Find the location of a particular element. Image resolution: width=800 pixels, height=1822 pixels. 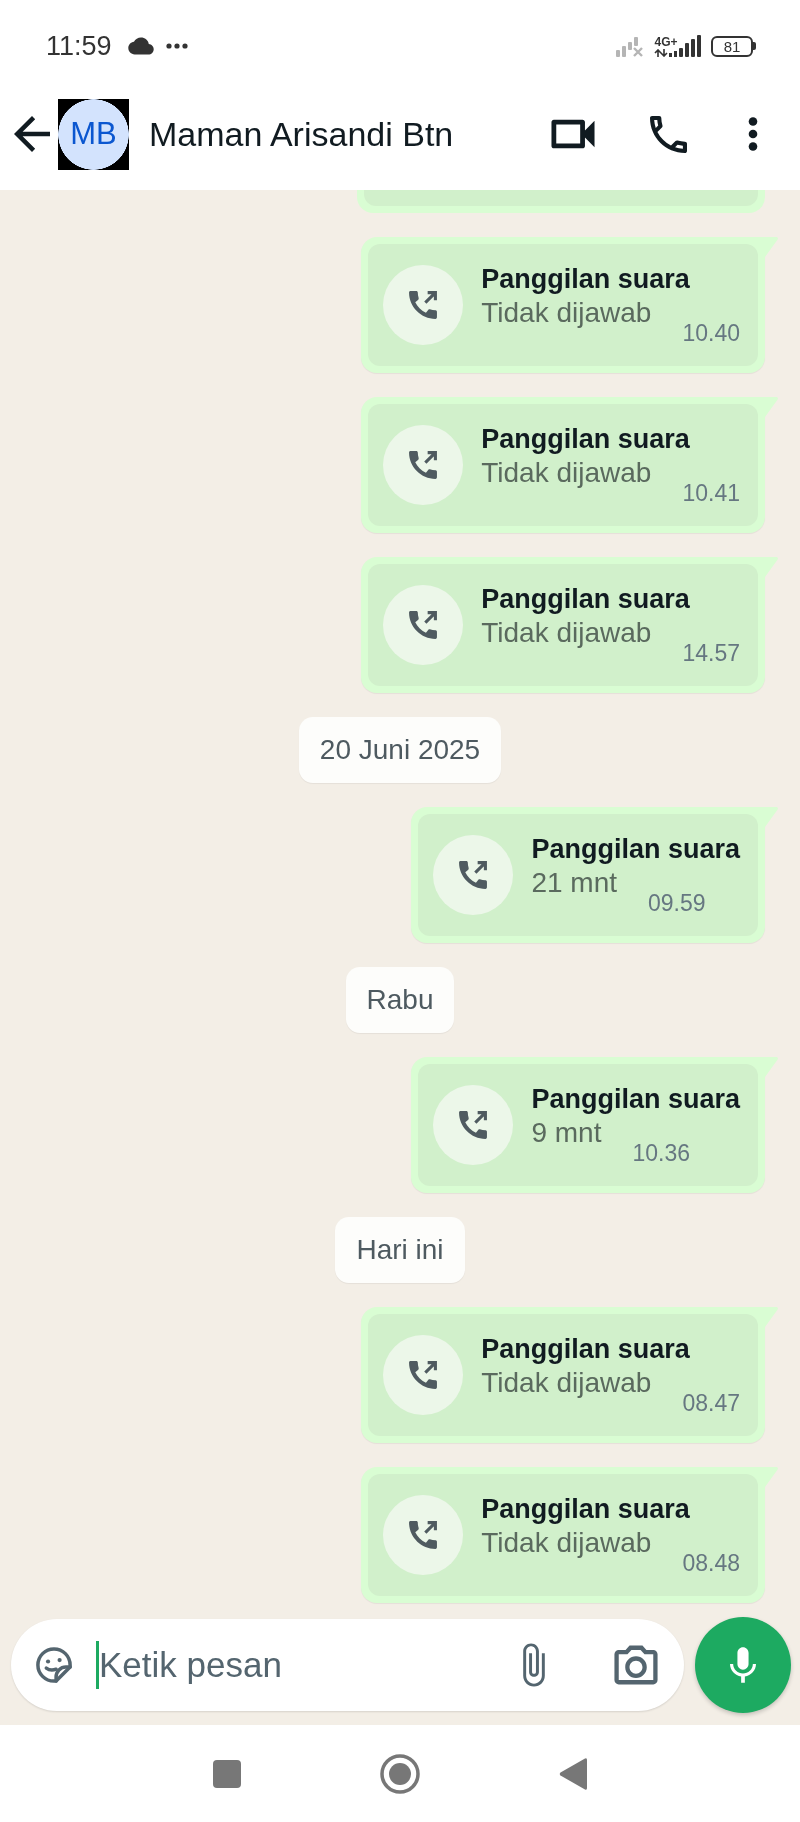

menu-icon is located at coordinates (753, 134).